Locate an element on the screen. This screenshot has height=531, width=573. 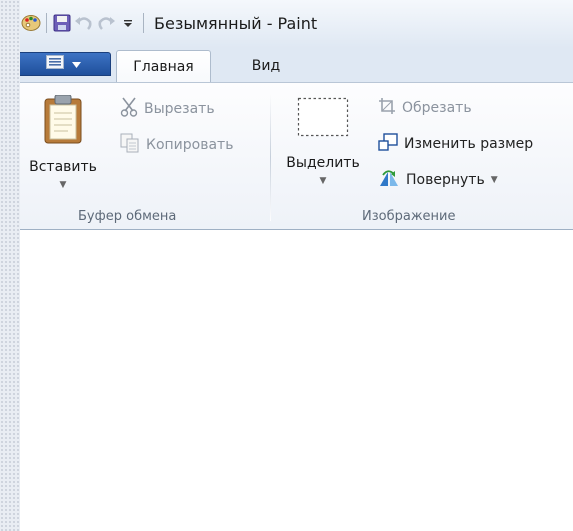
rotate-label: Повернуть is located at coordinates (445, 180).